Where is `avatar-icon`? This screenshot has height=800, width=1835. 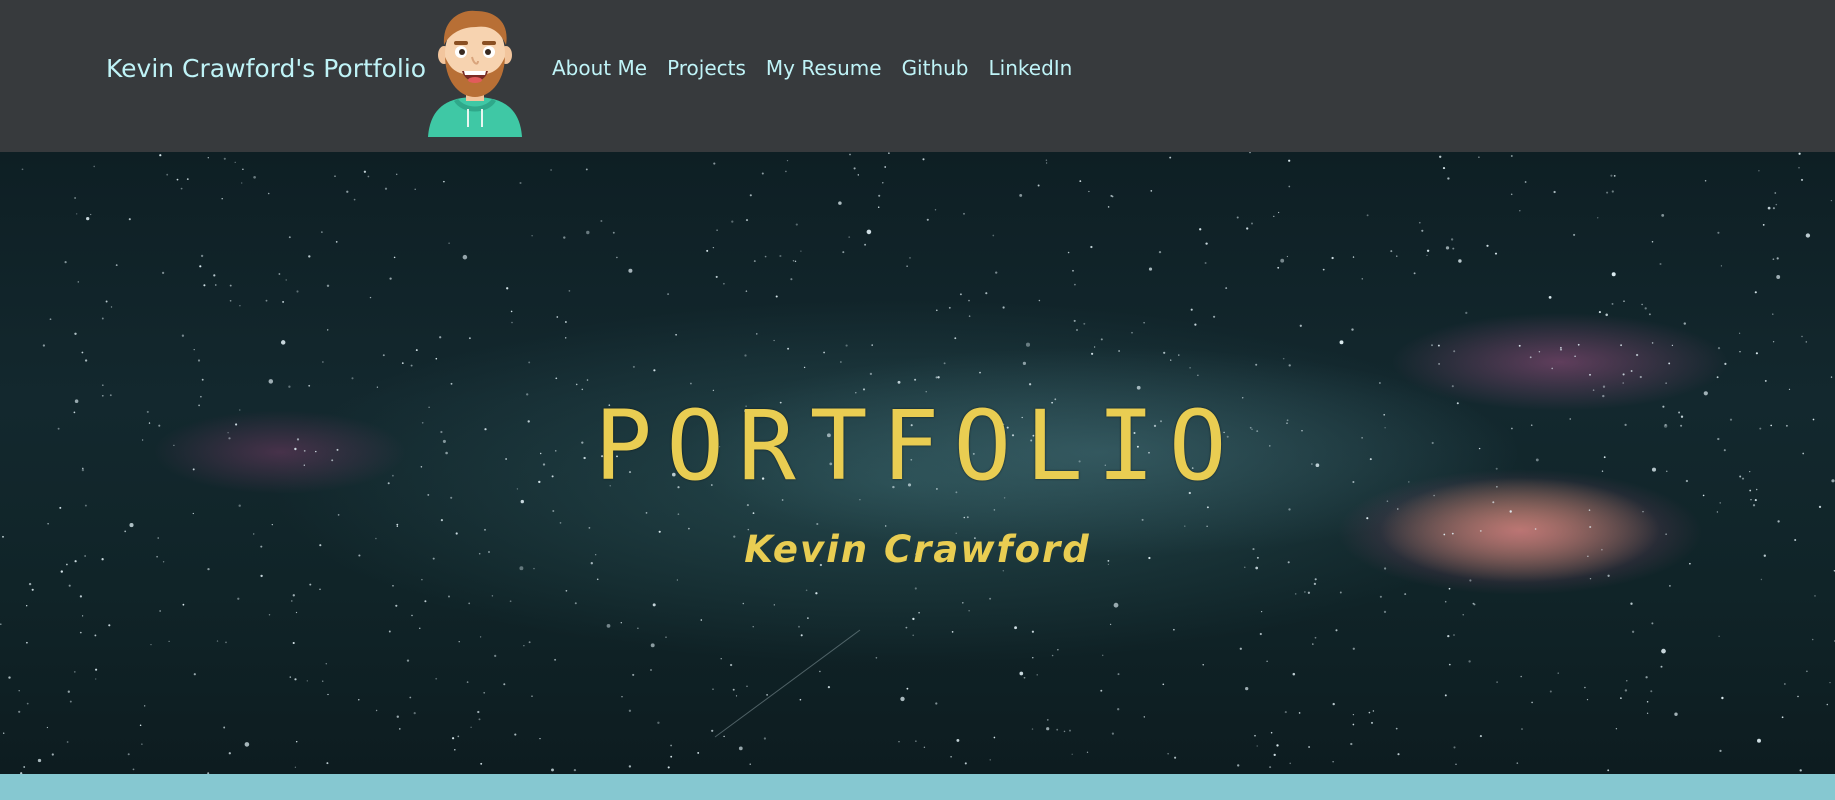 avatar-icon is located at coordinates (475, 73).